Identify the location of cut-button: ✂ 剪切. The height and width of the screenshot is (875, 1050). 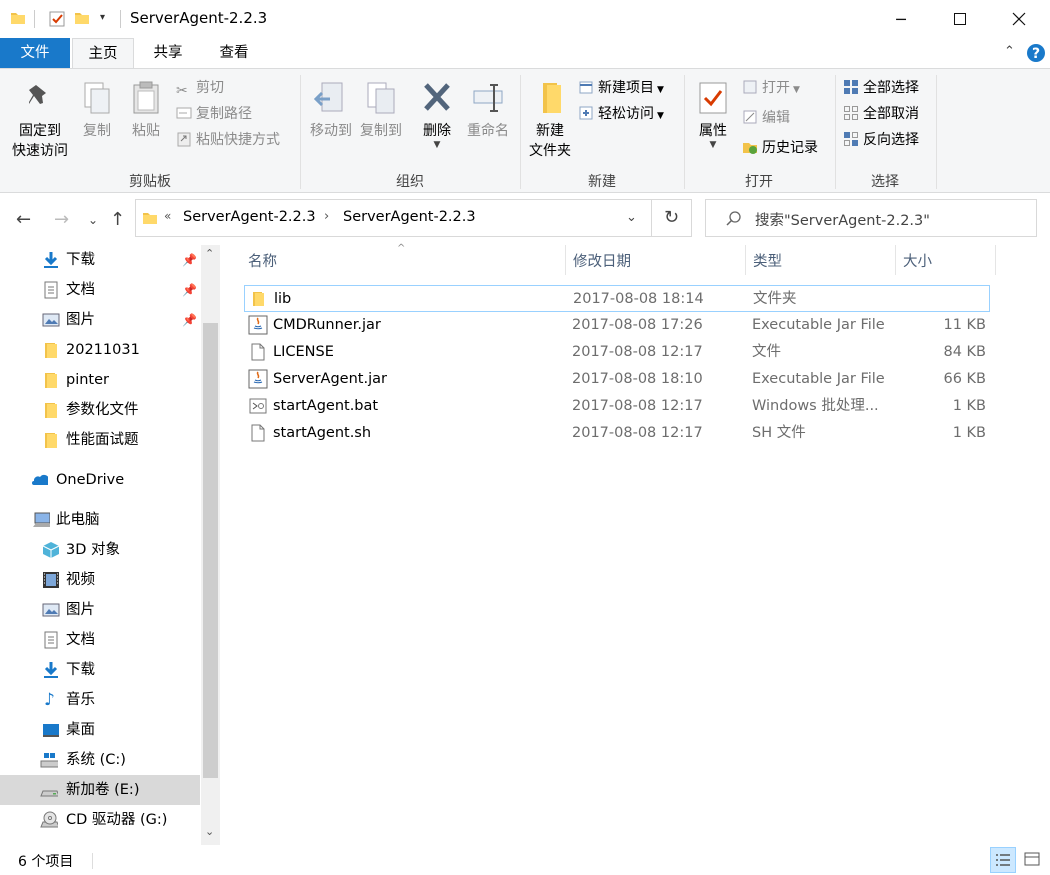
(200, 88).